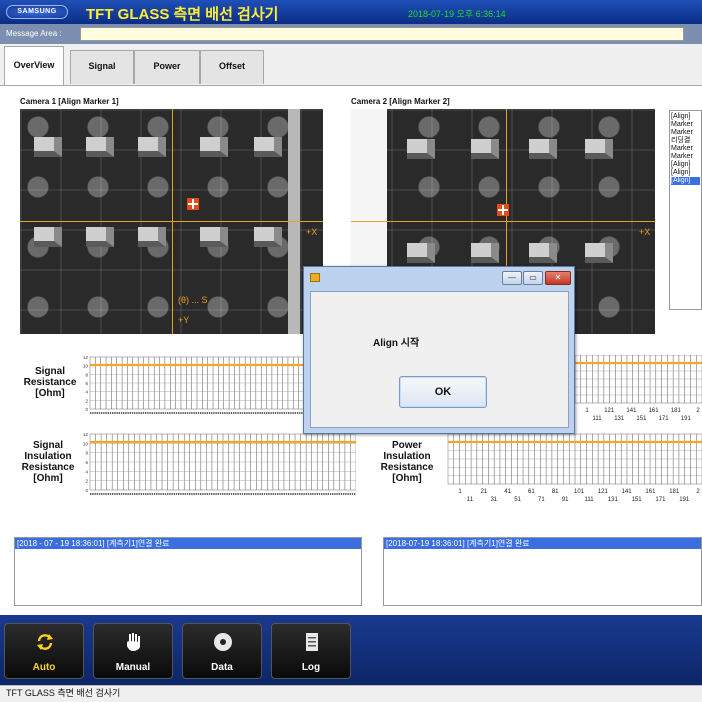  I want to click on power-insulation-x-tick-label: 61, so click(531, 492).